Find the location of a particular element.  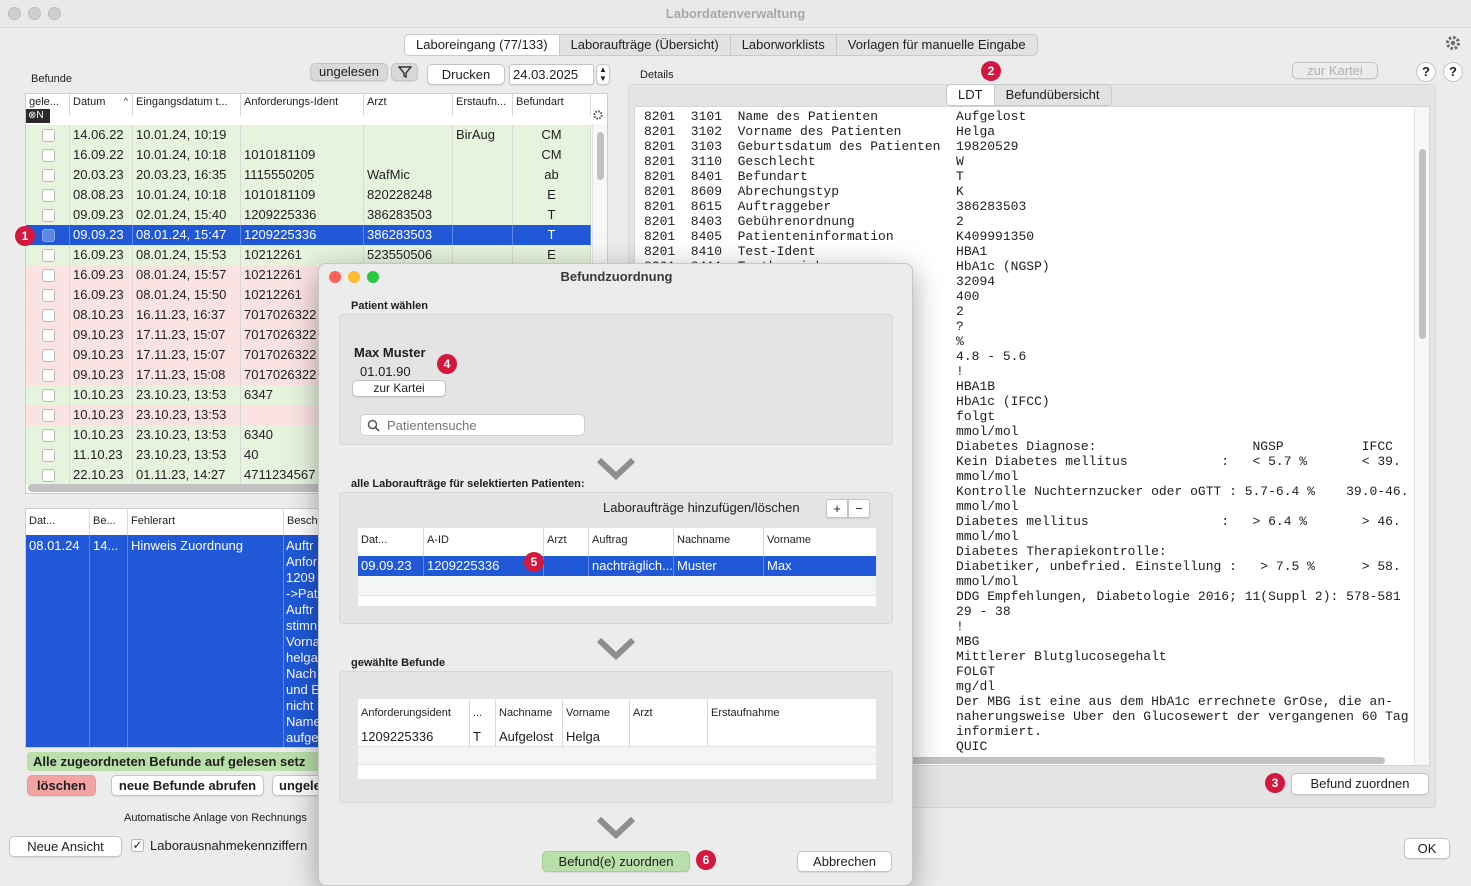

filter-button is located at coordinates (404, 72).